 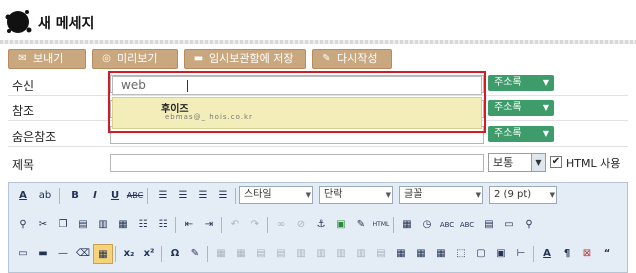 What do you see at coordinates (23, 254) in the screenshot?
I see `layer-icon: ▭` at bounding box center [23, 254].